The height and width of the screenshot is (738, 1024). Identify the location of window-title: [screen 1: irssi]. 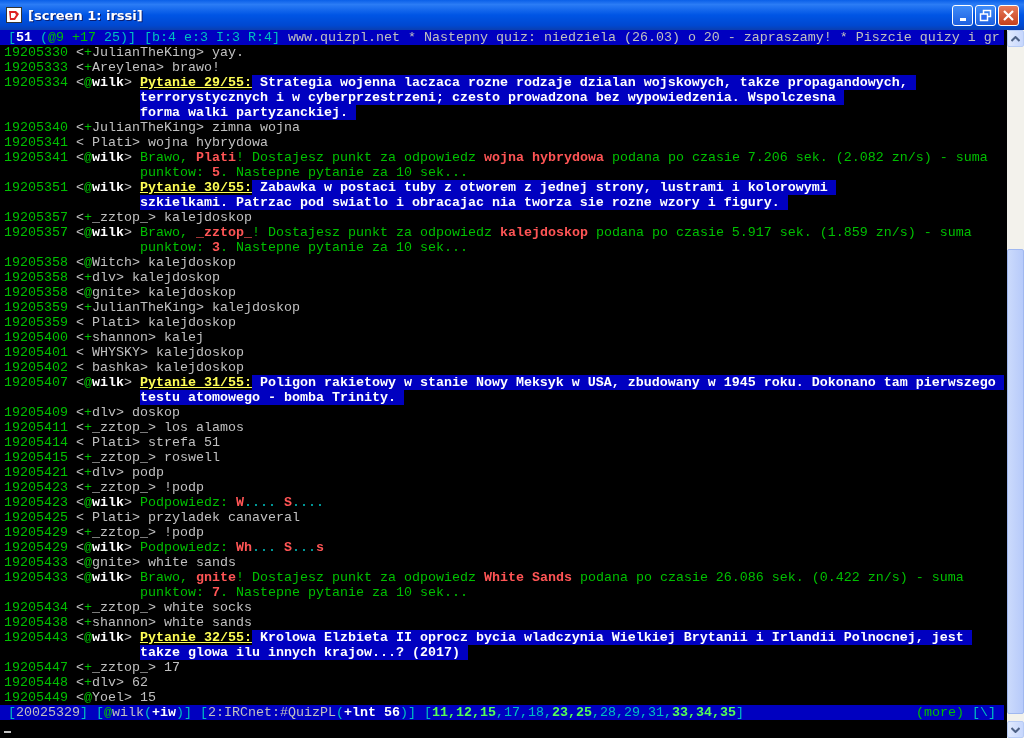
(86, 15).